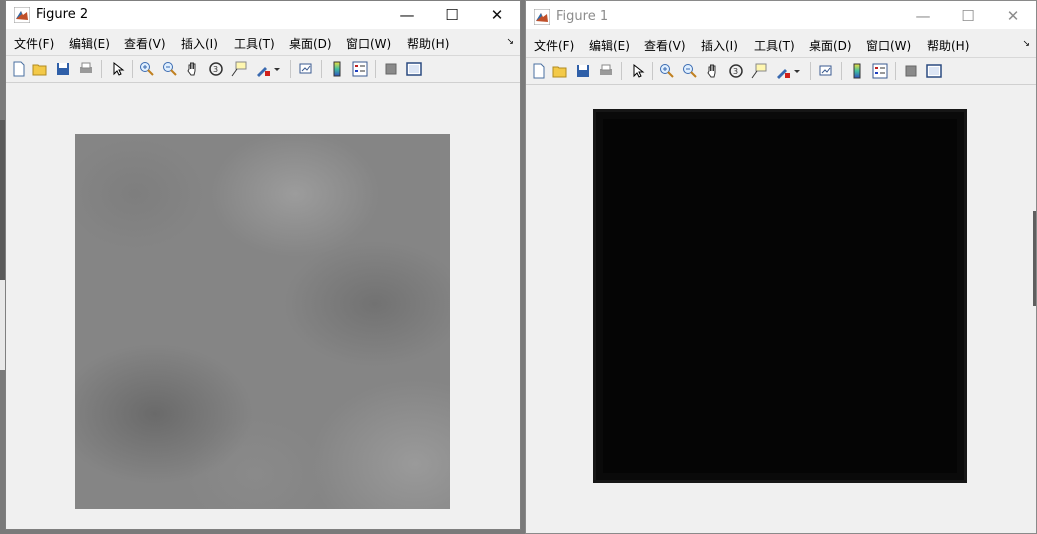  What do you see at coordinates (263, 15) in the screenshot?
I see `title-bar: Figure 2 — ☐ ✕` at bounding box center [263, 15].